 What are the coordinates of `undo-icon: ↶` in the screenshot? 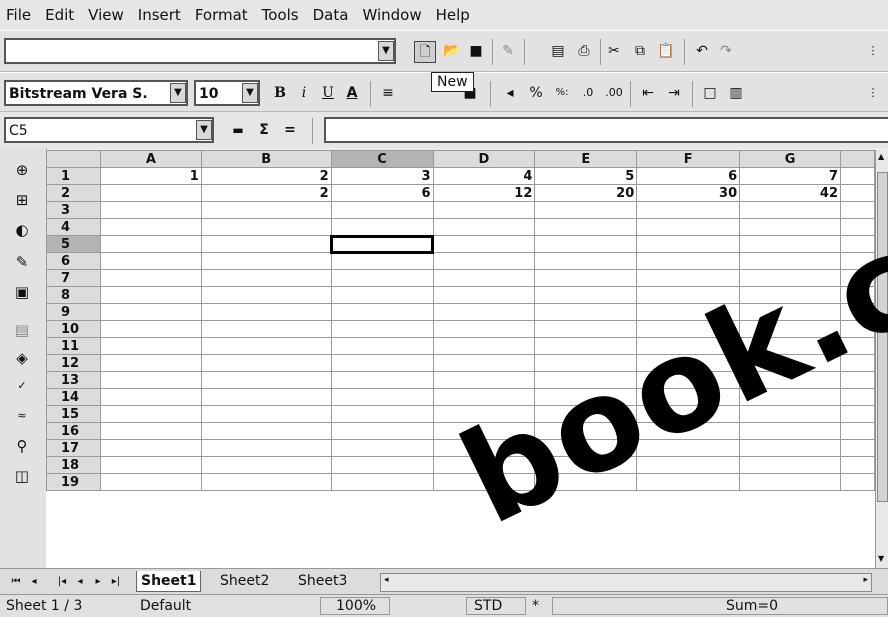 It's located at (702, 51).